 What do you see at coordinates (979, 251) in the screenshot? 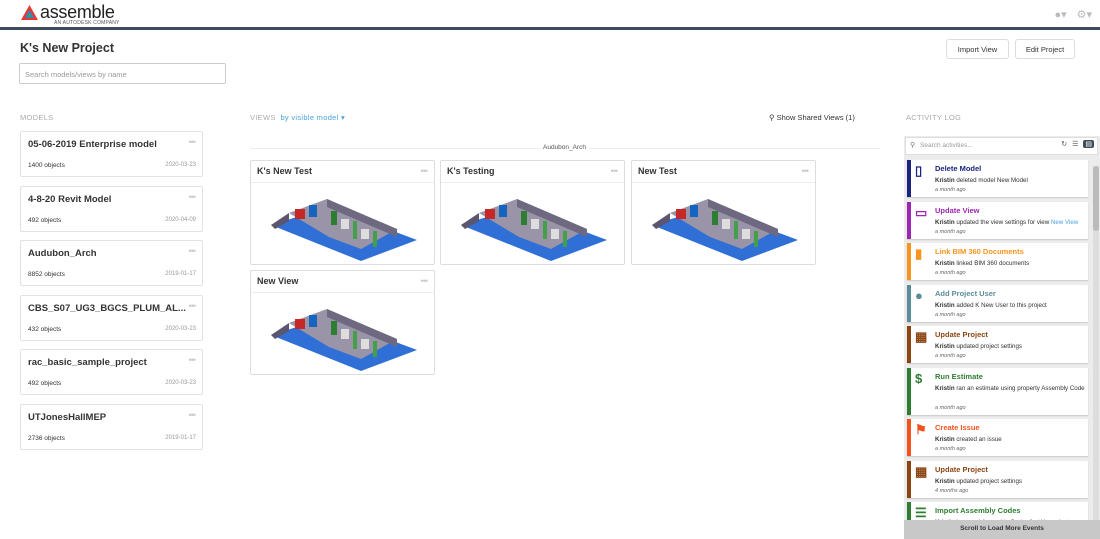
I see `activity-title: Link BIM 360 Documents` at bounding box center [979, 251].